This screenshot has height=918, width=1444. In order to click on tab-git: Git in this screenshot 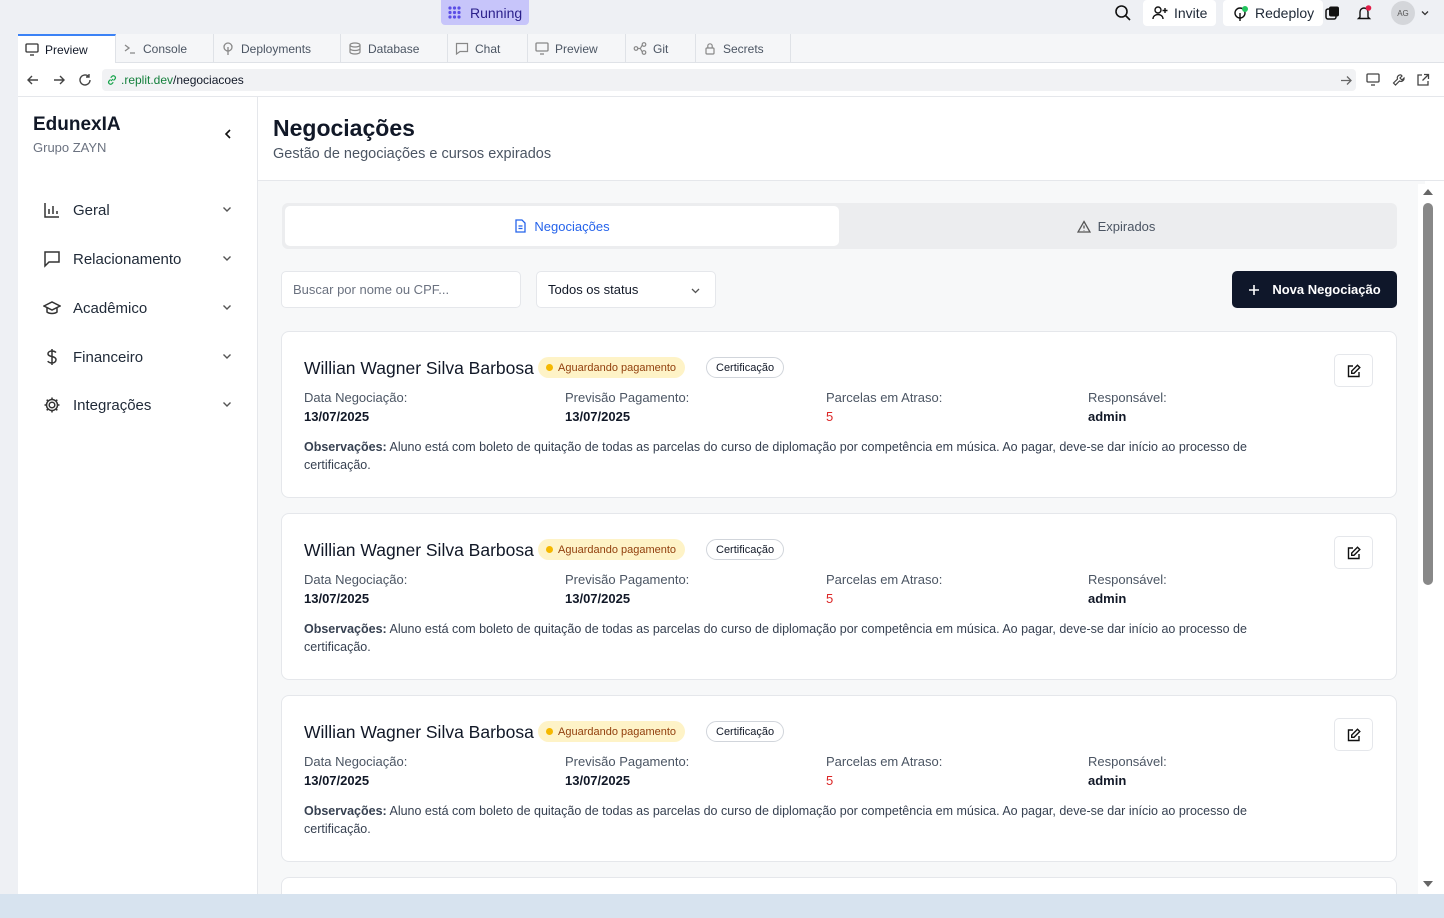, I will do `click(661, 48)`.